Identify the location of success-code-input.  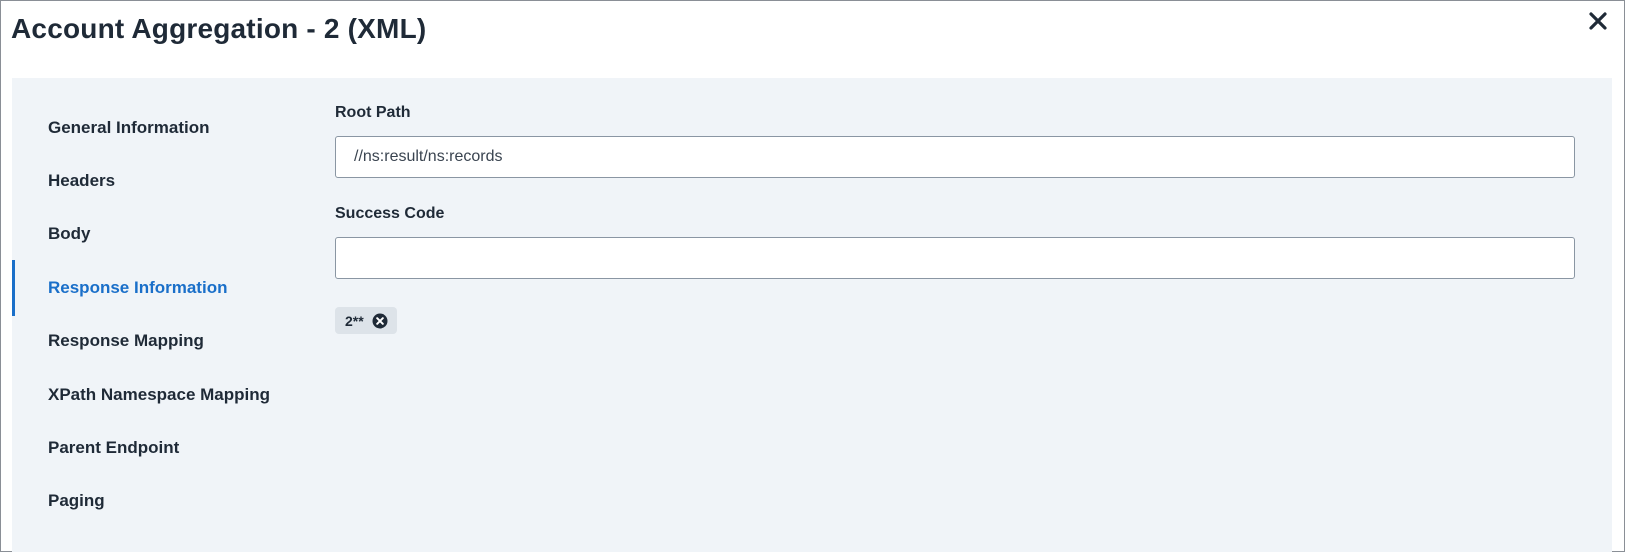
(955, 258).